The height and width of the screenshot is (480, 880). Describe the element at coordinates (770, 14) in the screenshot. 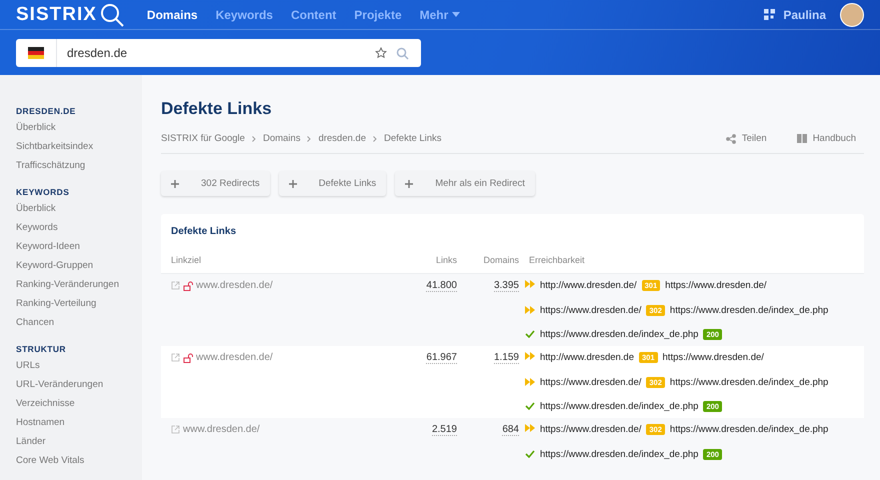

I see `grid-icon` at that location.